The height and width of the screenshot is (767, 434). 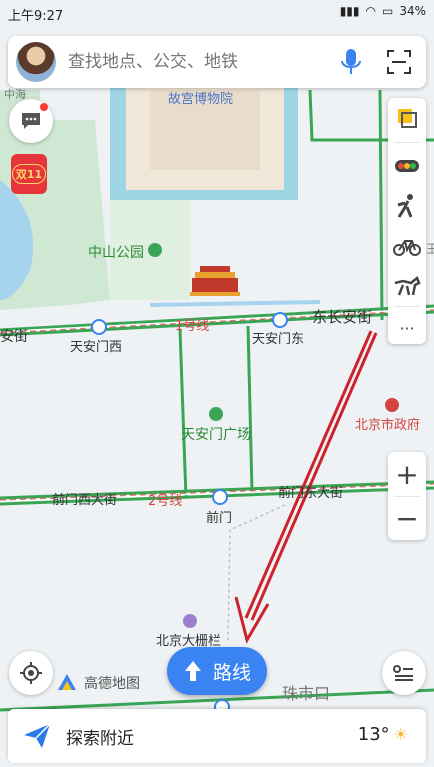 I want to click on list-icon, so click(x=403, y=673).